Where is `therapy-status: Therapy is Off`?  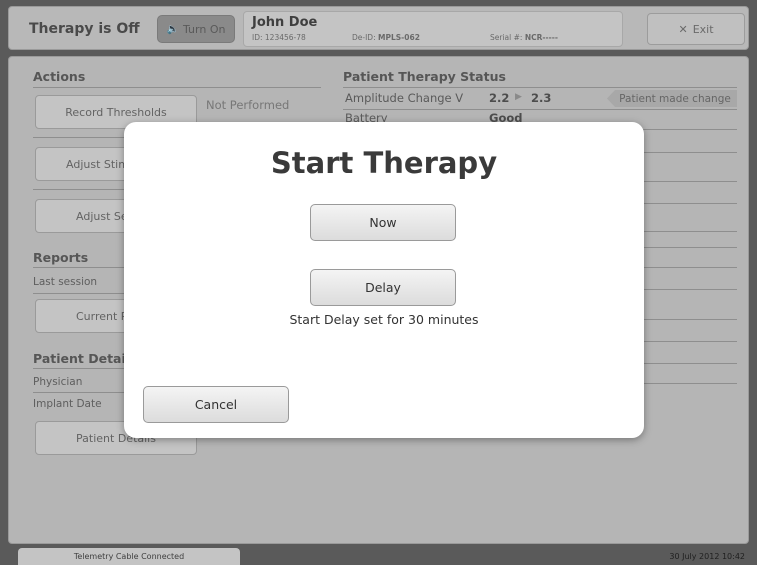
therapy-status: Therapy is Off is located at coordinates (84, 29).